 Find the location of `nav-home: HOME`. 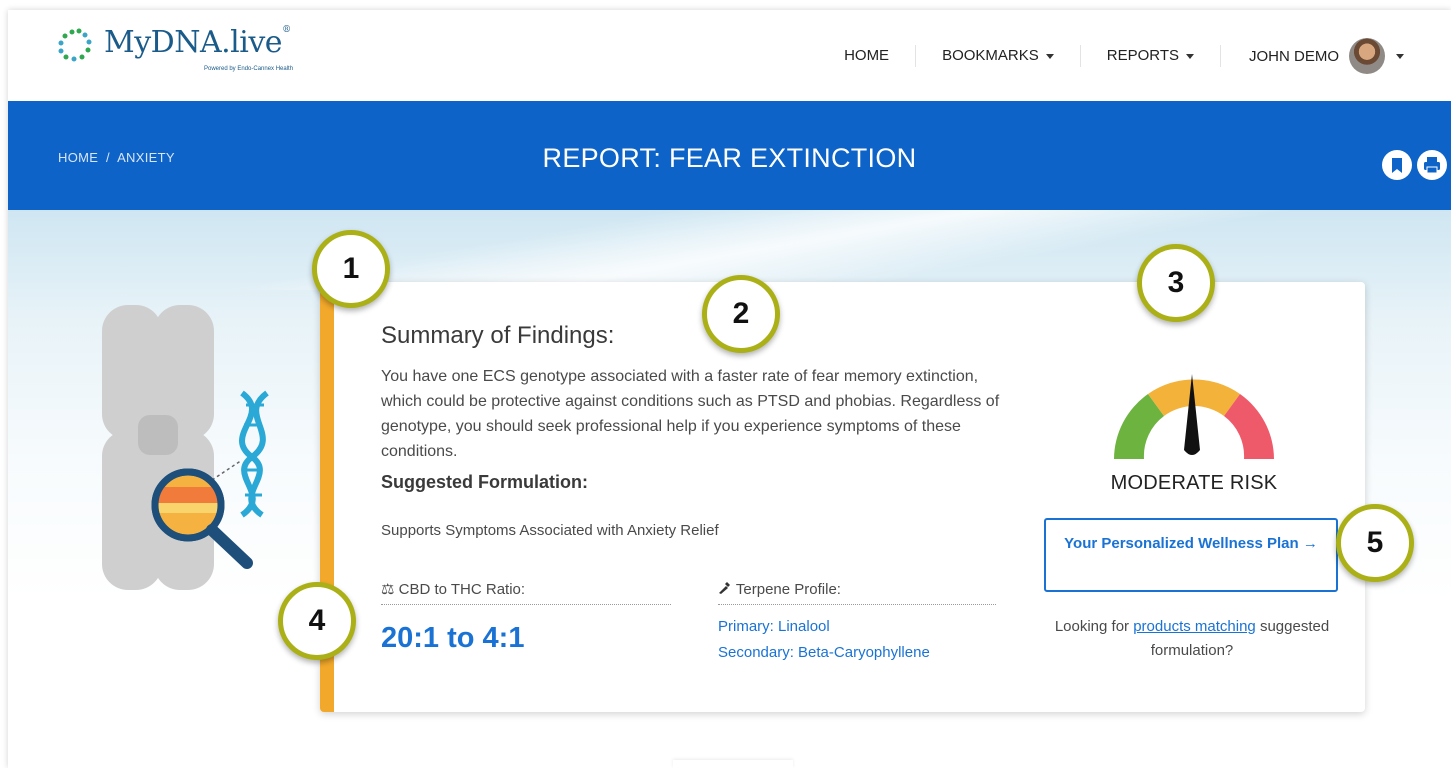

nav-home: HOME is located at coordinates (867, 56).